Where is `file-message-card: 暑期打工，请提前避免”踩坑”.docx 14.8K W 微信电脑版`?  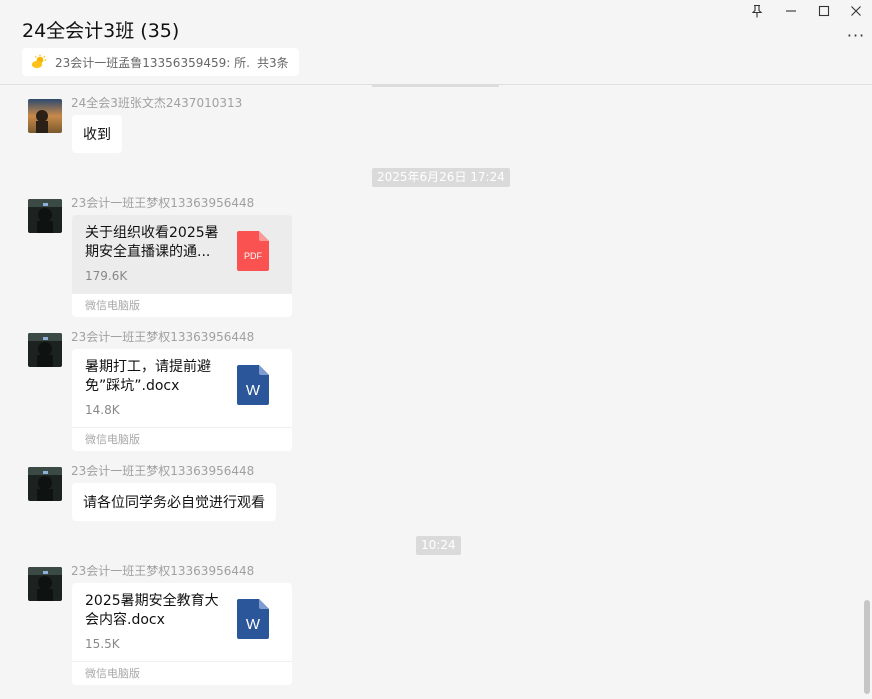 file-message-card: 暑期打工，请提前避免”踩坑”.docx 14.8K W 微信电脑版 is located at coordinates (182, 400).